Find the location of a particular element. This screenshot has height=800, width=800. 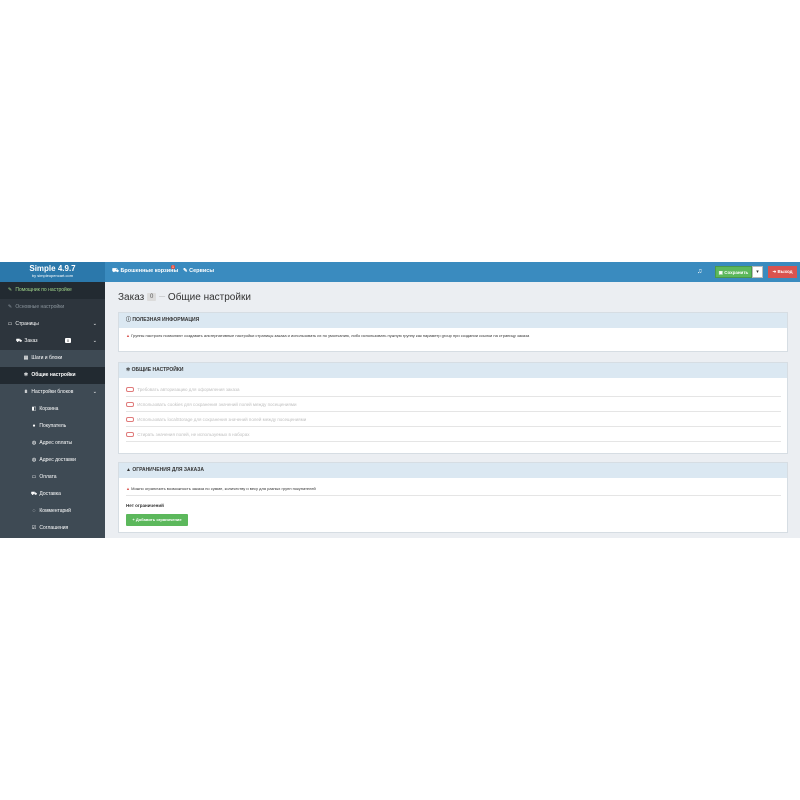

page-count-badge: 0 is located at coordinates (152, 297).